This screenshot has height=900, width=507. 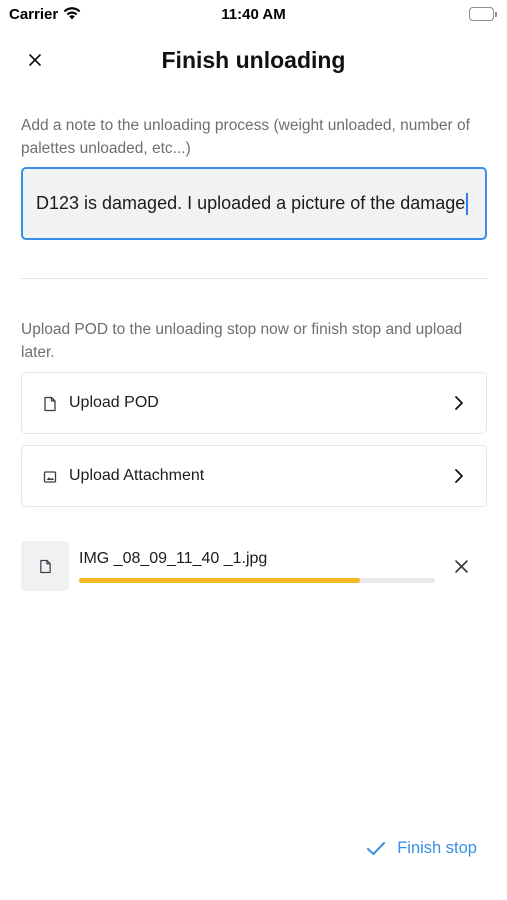 What do you see at coordinates (50, 477) in the screenshot?
I see `image-icon` at bounding box center [50, 477].